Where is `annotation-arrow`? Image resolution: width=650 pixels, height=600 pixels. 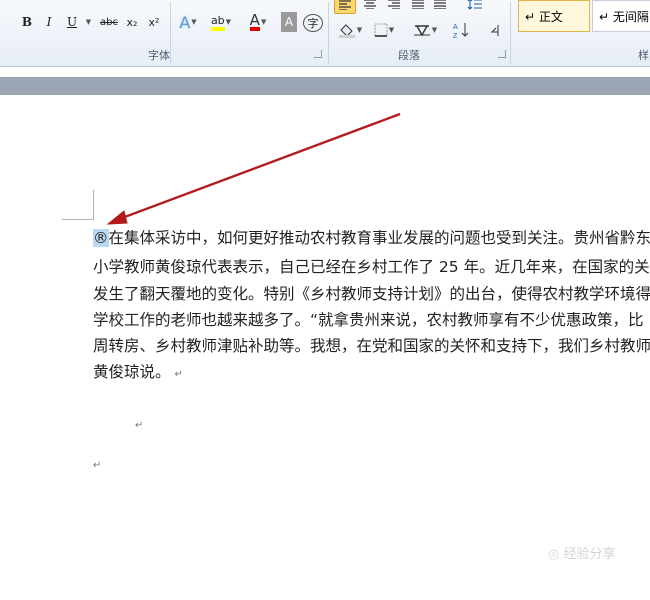
annotation-arrow is located at coordinates (253, 168).